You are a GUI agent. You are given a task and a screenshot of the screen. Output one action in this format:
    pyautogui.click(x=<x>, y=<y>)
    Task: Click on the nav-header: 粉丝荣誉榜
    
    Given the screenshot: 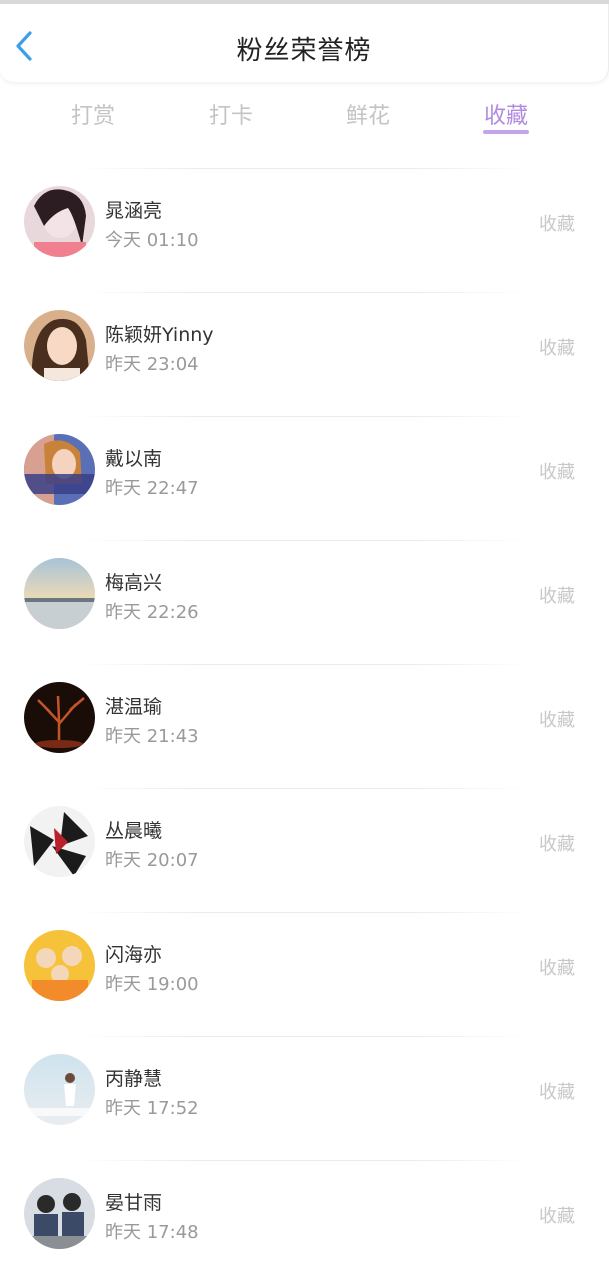 What is the action you would take?
    pyautogui.click(x=304, y=43)
    